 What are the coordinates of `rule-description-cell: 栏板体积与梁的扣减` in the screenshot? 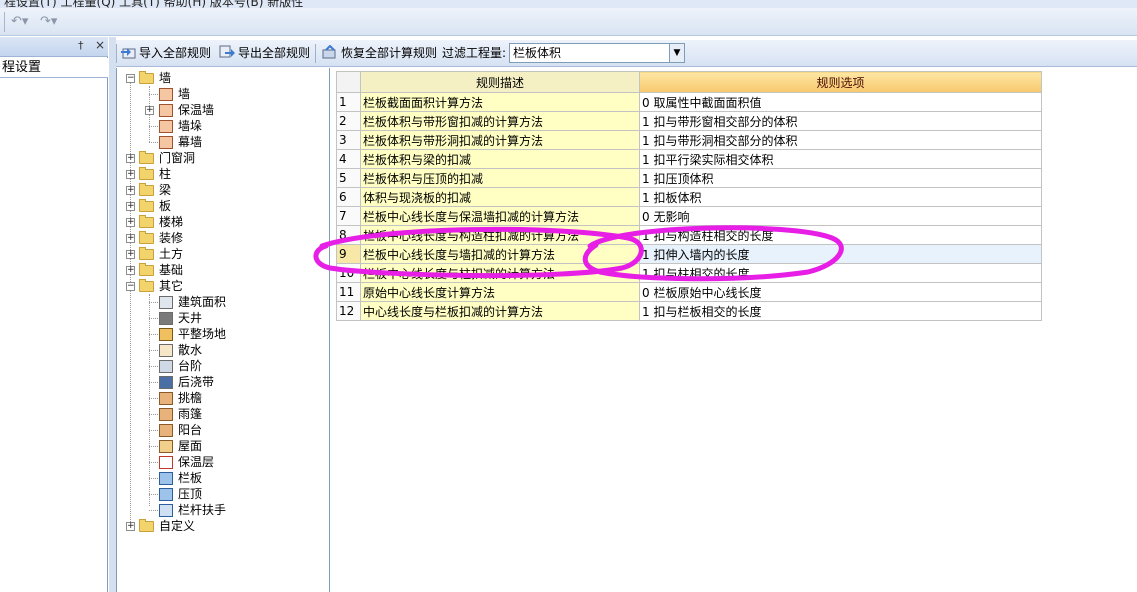 It's located at (500, 159).